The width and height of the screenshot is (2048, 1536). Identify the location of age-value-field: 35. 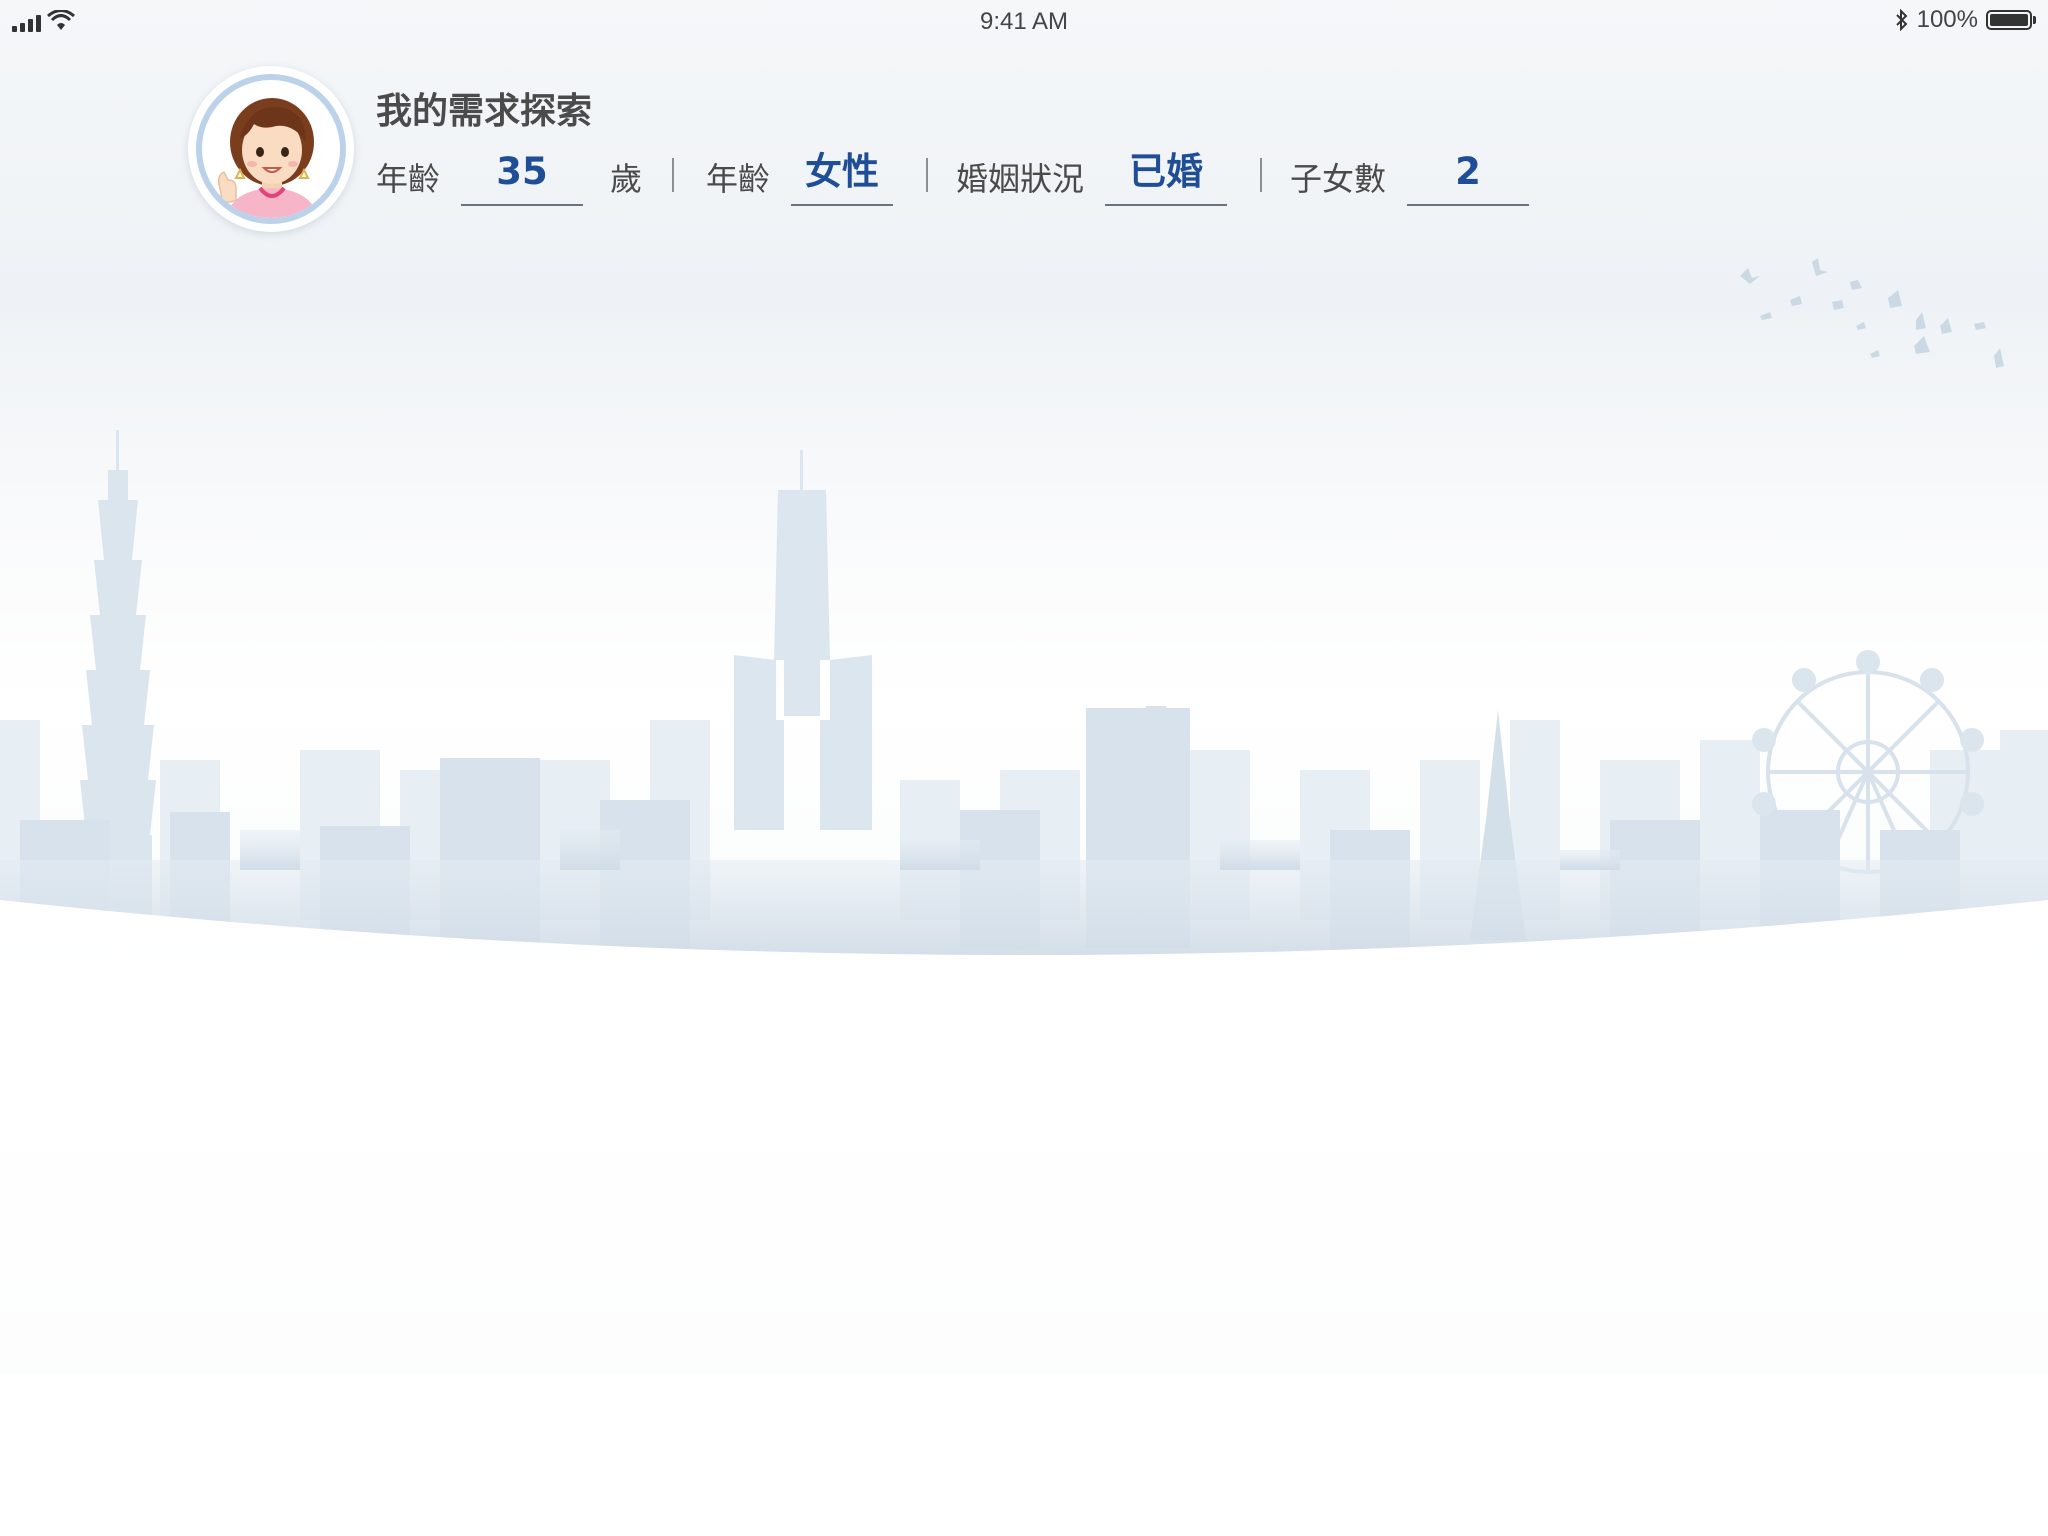
(522, 176).